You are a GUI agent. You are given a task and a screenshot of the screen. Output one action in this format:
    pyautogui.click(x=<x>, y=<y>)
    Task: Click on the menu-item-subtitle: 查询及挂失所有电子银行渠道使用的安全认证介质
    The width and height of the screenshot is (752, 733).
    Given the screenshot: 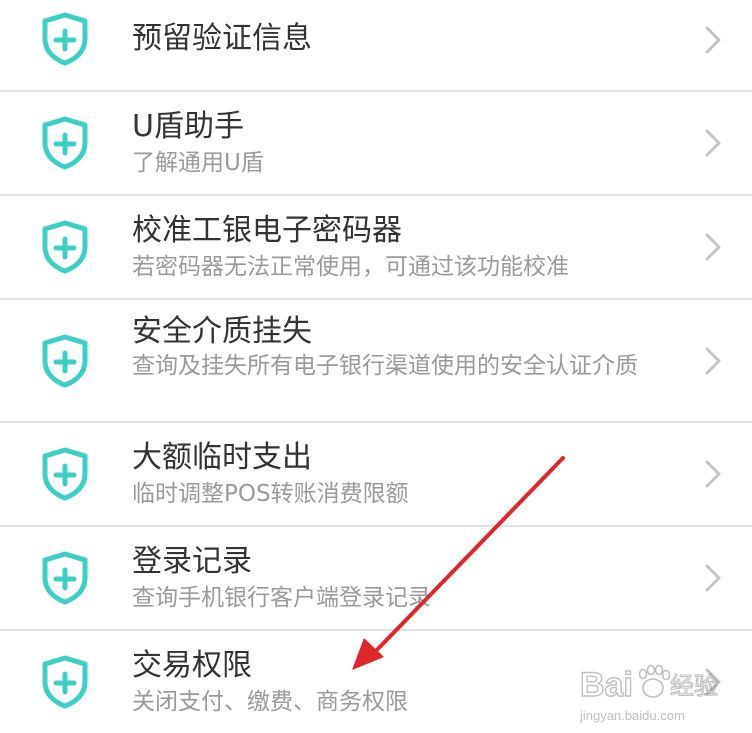 What is the action you would take?
    pyautogui.click(x=385, y=366)
    